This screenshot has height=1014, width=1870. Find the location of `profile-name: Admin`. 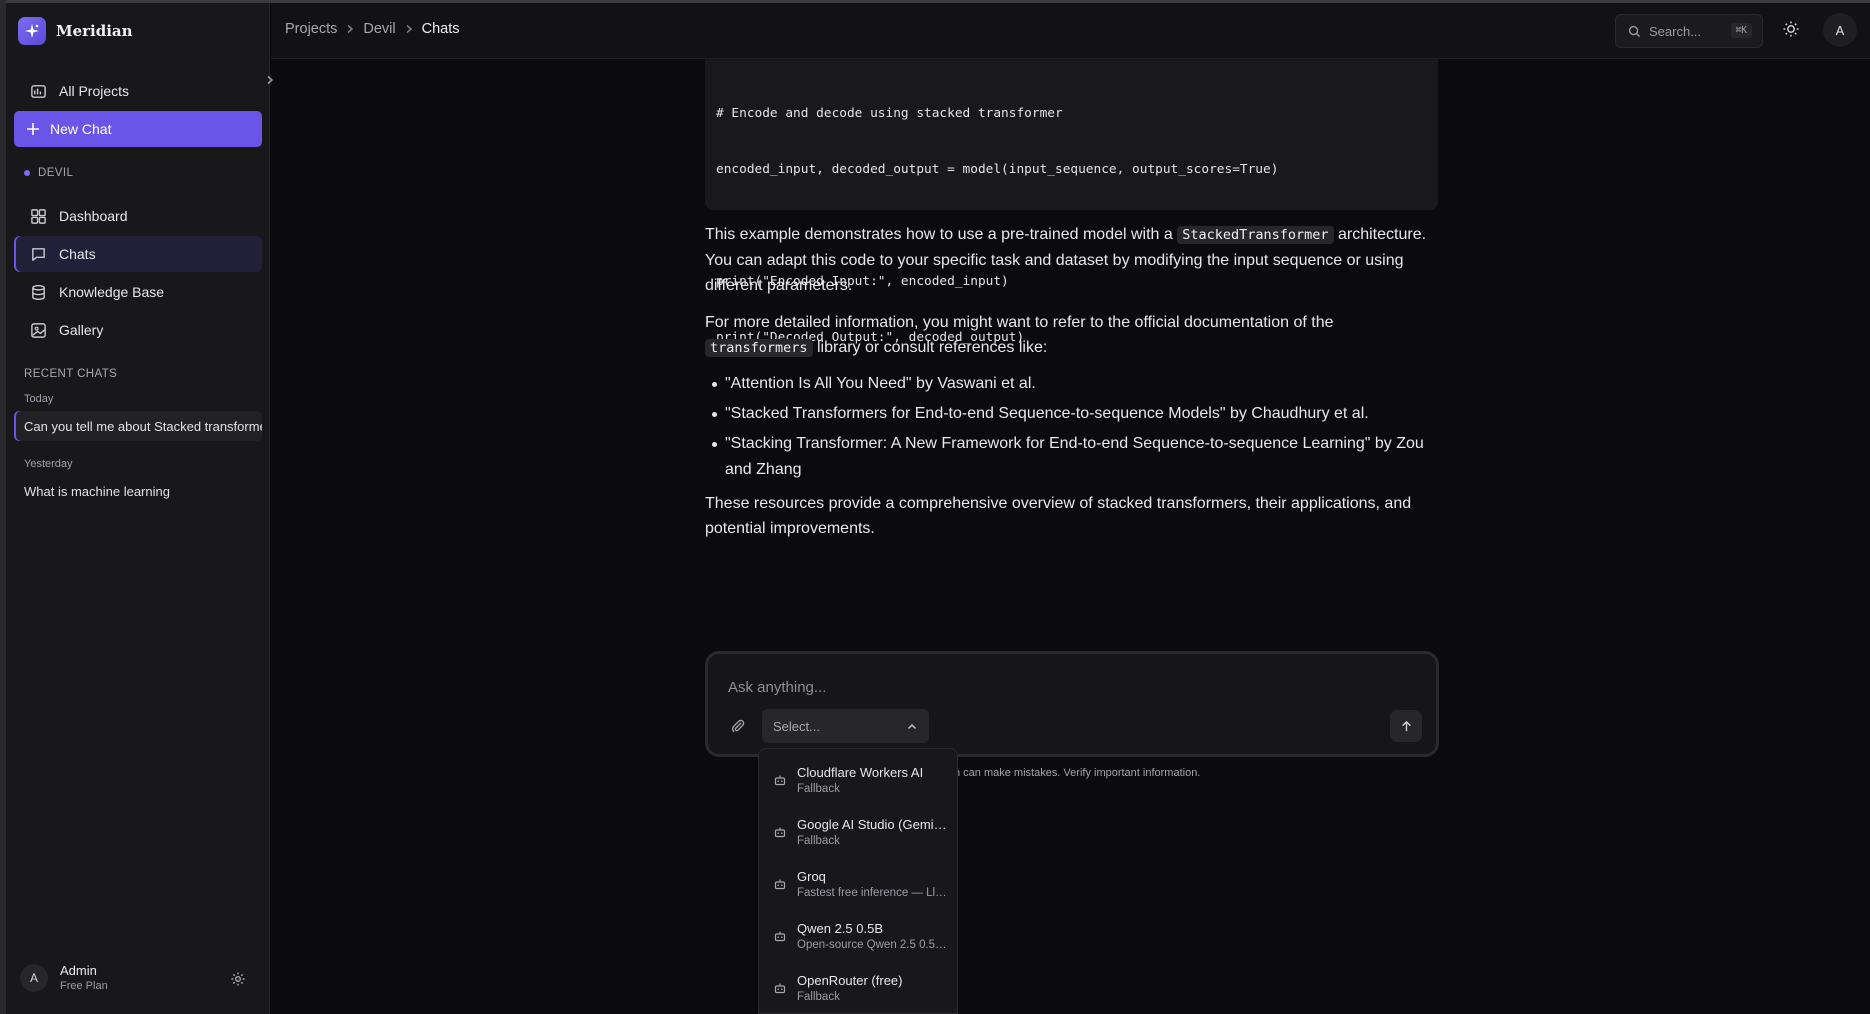

profile-name: Admin is located at coordinates (78, 970).